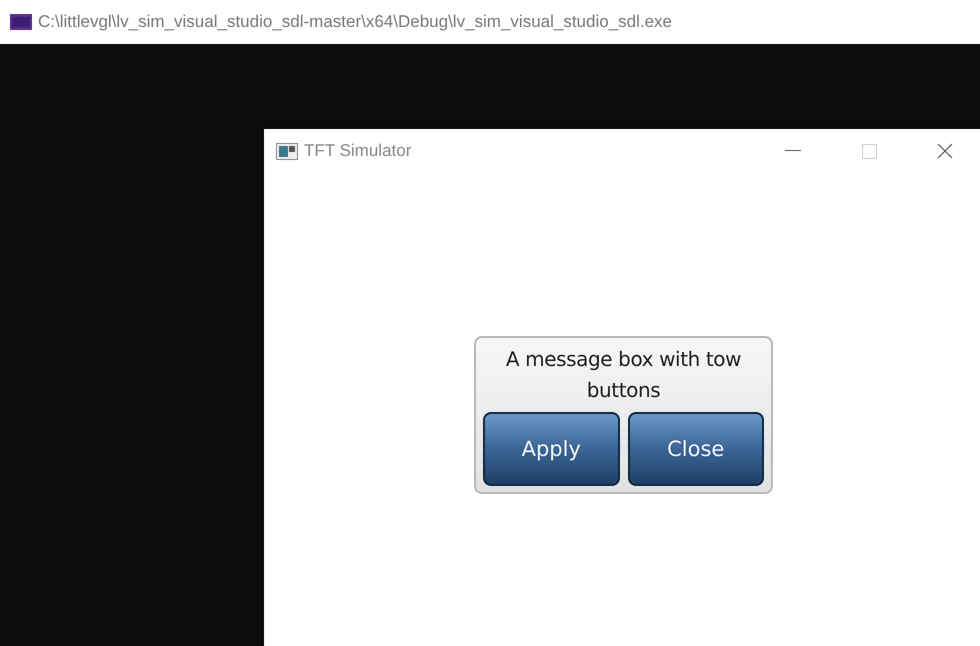  What do you see at coordinates (551, 449) in the screenshot?
I see `dialog-button: Apply` at bounding box center [551, 449].